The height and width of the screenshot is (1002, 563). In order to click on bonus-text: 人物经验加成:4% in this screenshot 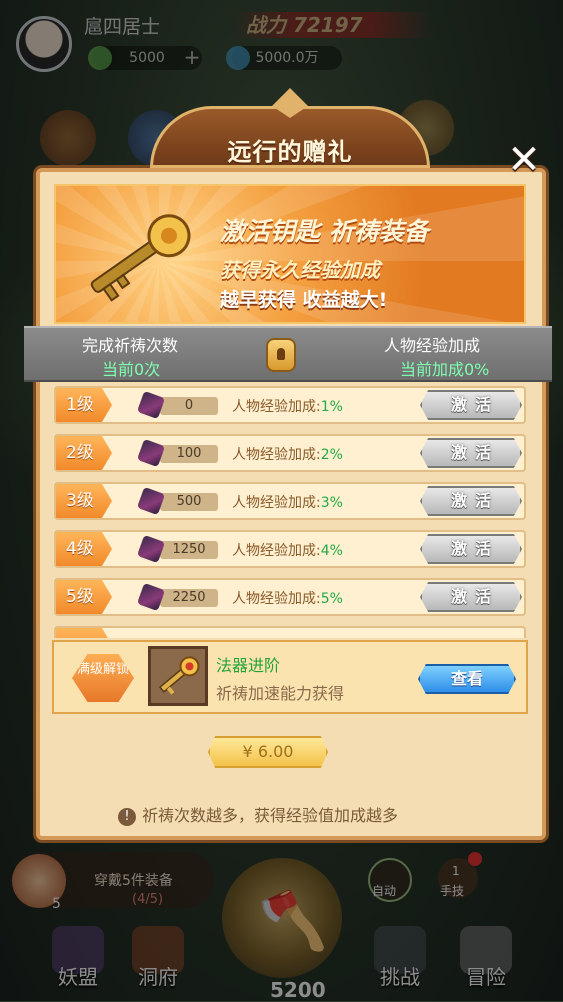, I will do `click(287, 550)`.